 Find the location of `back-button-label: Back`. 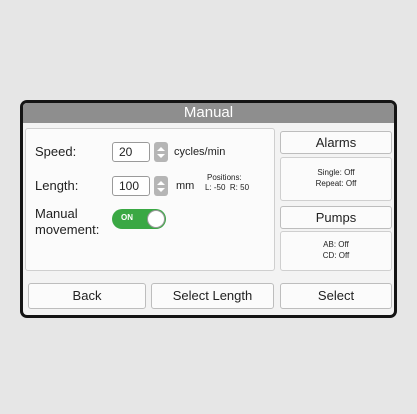

back-button-label: Back is located at coordinates (87, 295).